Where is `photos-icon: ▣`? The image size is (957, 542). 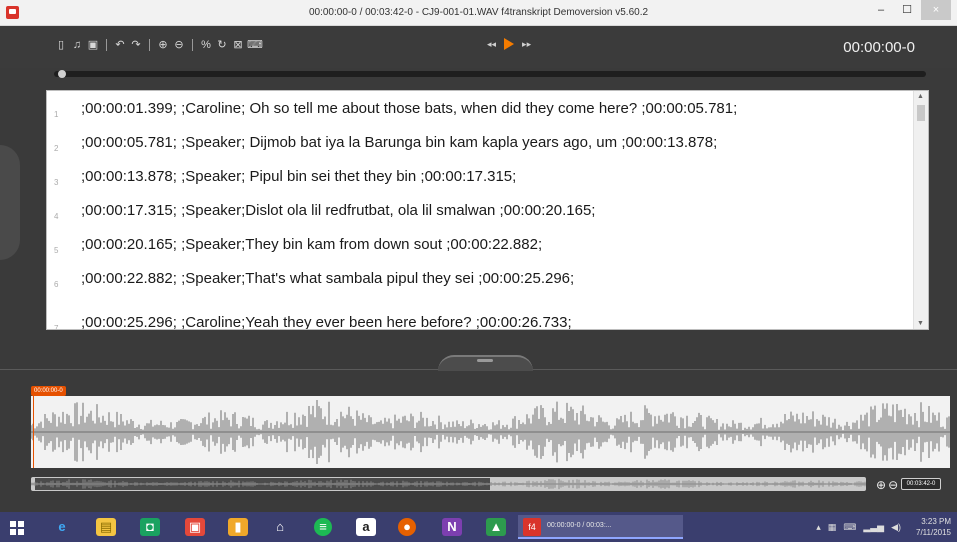 photos-icon: ▣ is located at coordinates (195, 527).